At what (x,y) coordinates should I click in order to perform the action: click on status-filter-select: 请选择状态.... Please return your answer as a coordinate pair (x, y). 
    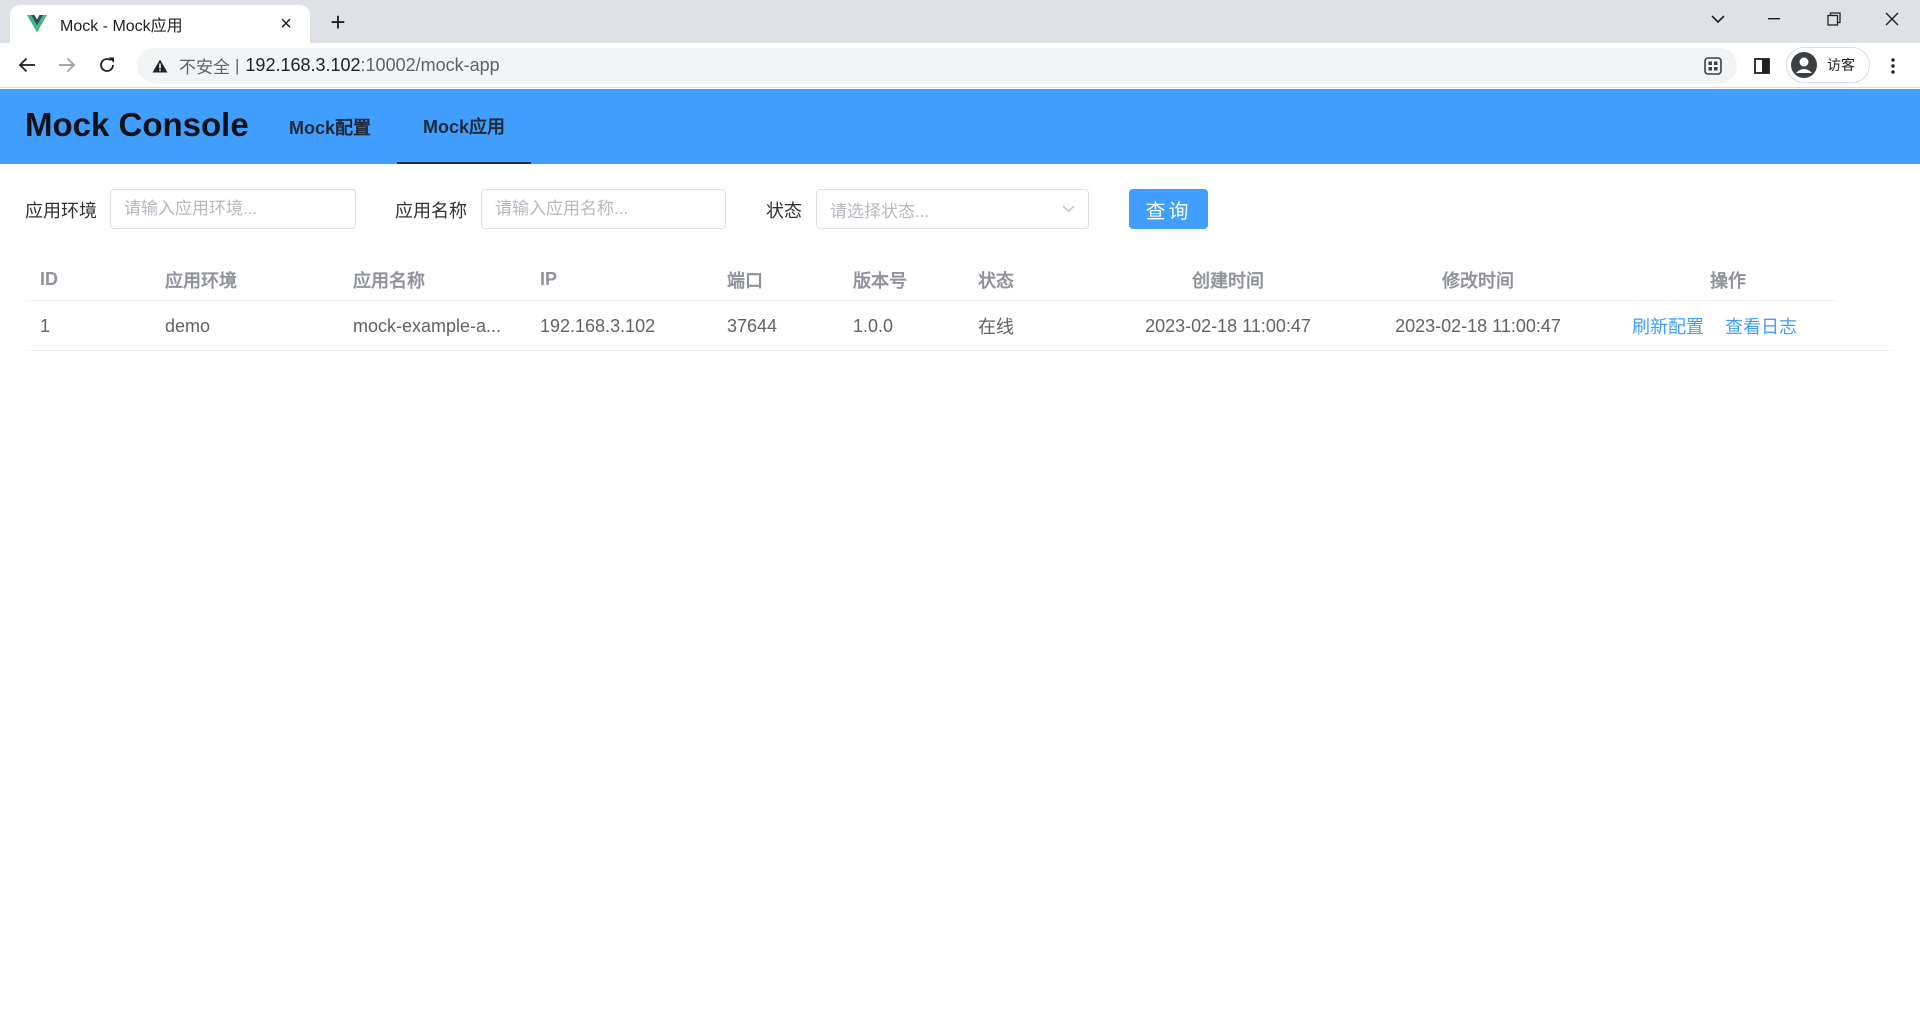
    Looking at the image, I should click on (952, 209).